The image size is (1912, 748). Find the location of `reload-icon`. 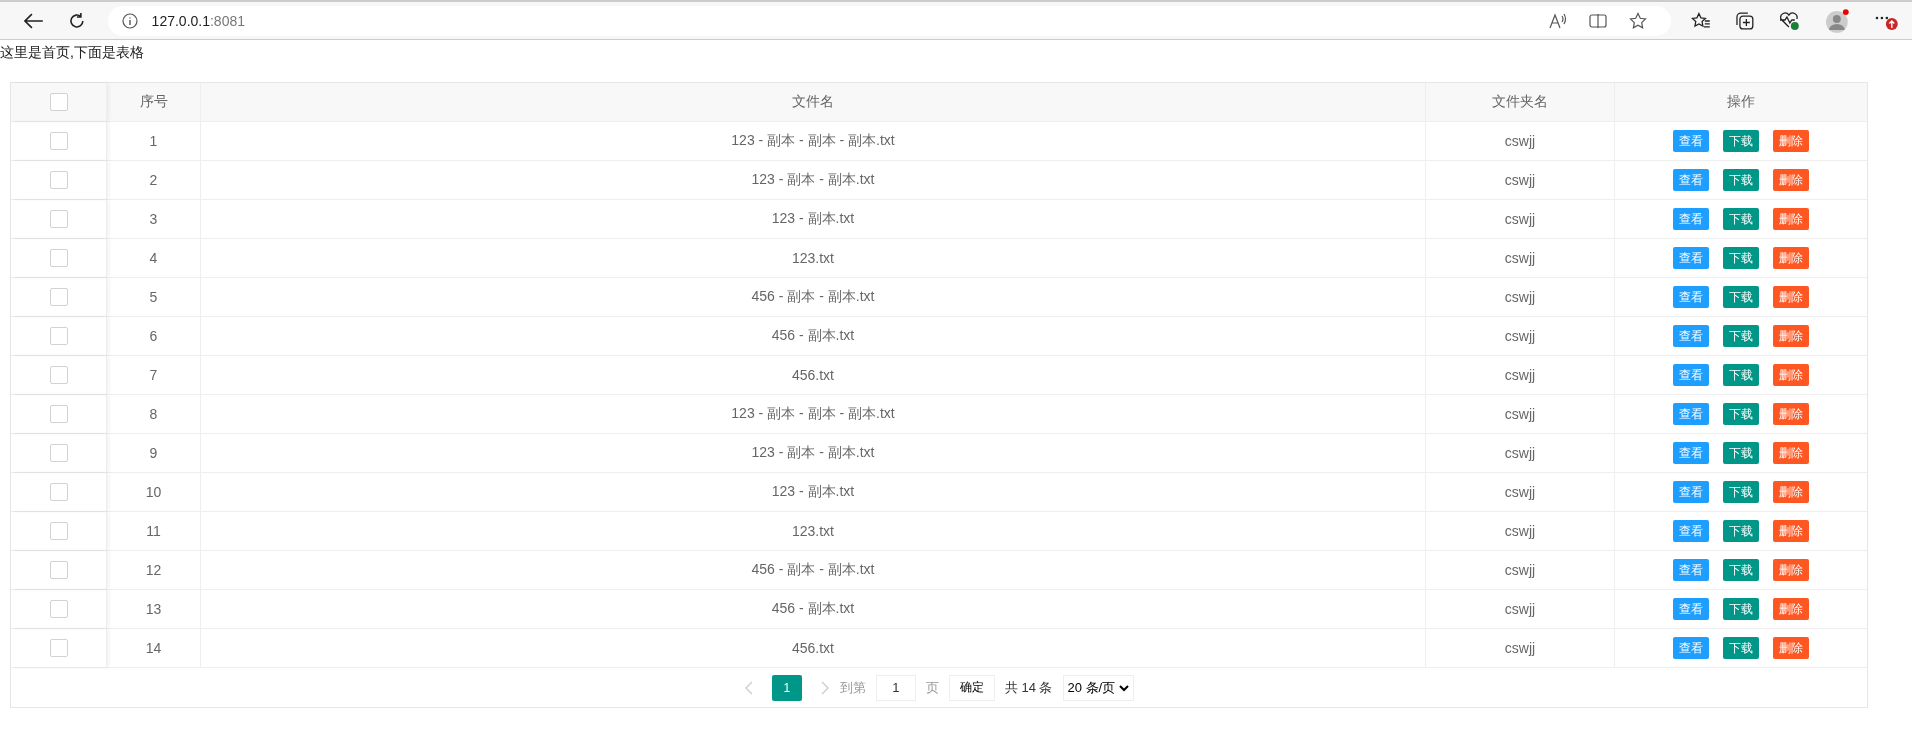

reload-icon is located at coordinates (76, 20).